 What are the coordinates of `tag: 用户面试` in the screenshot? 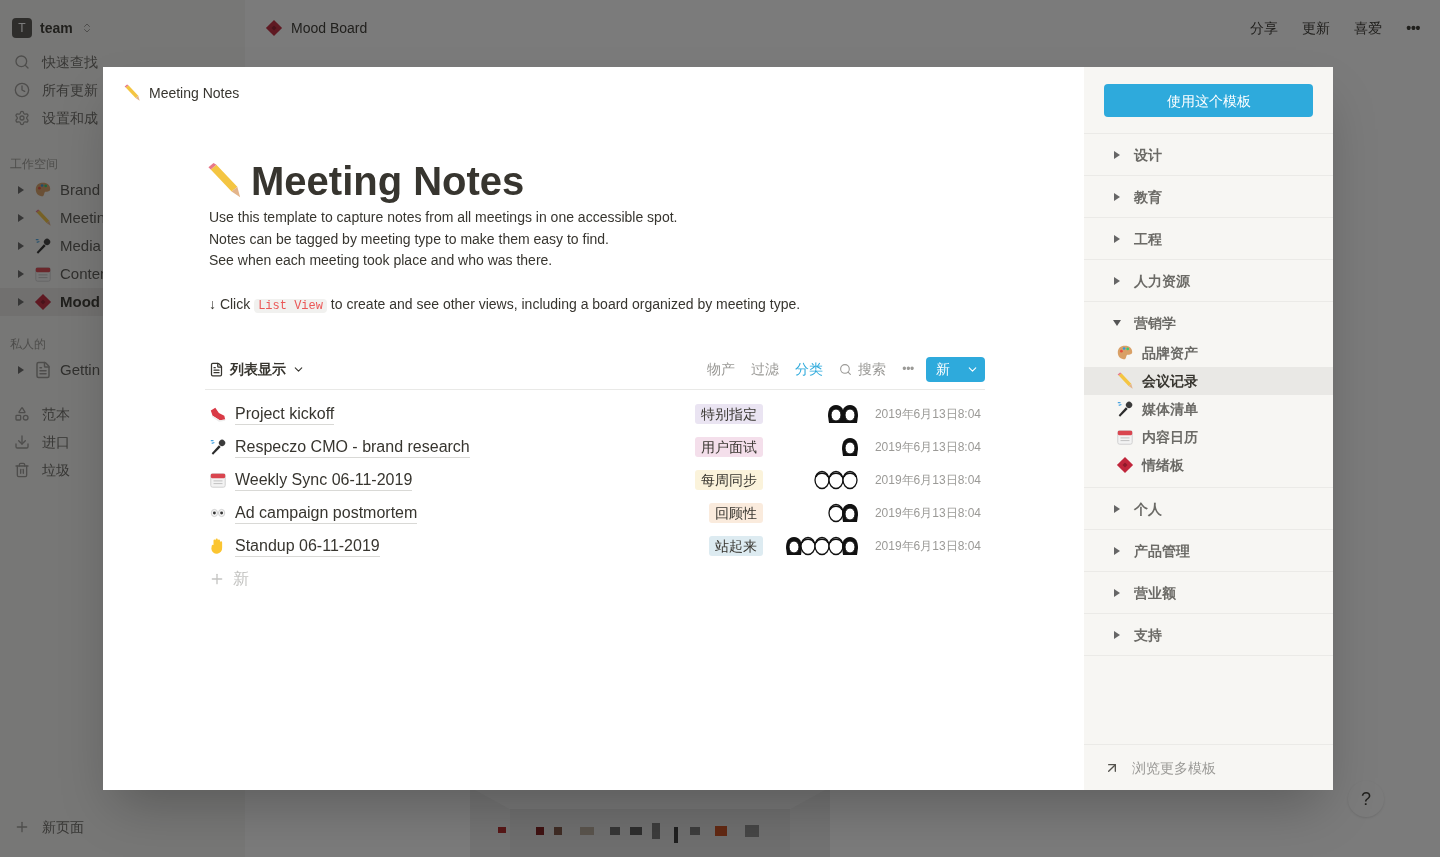 It's located at (728, 447).